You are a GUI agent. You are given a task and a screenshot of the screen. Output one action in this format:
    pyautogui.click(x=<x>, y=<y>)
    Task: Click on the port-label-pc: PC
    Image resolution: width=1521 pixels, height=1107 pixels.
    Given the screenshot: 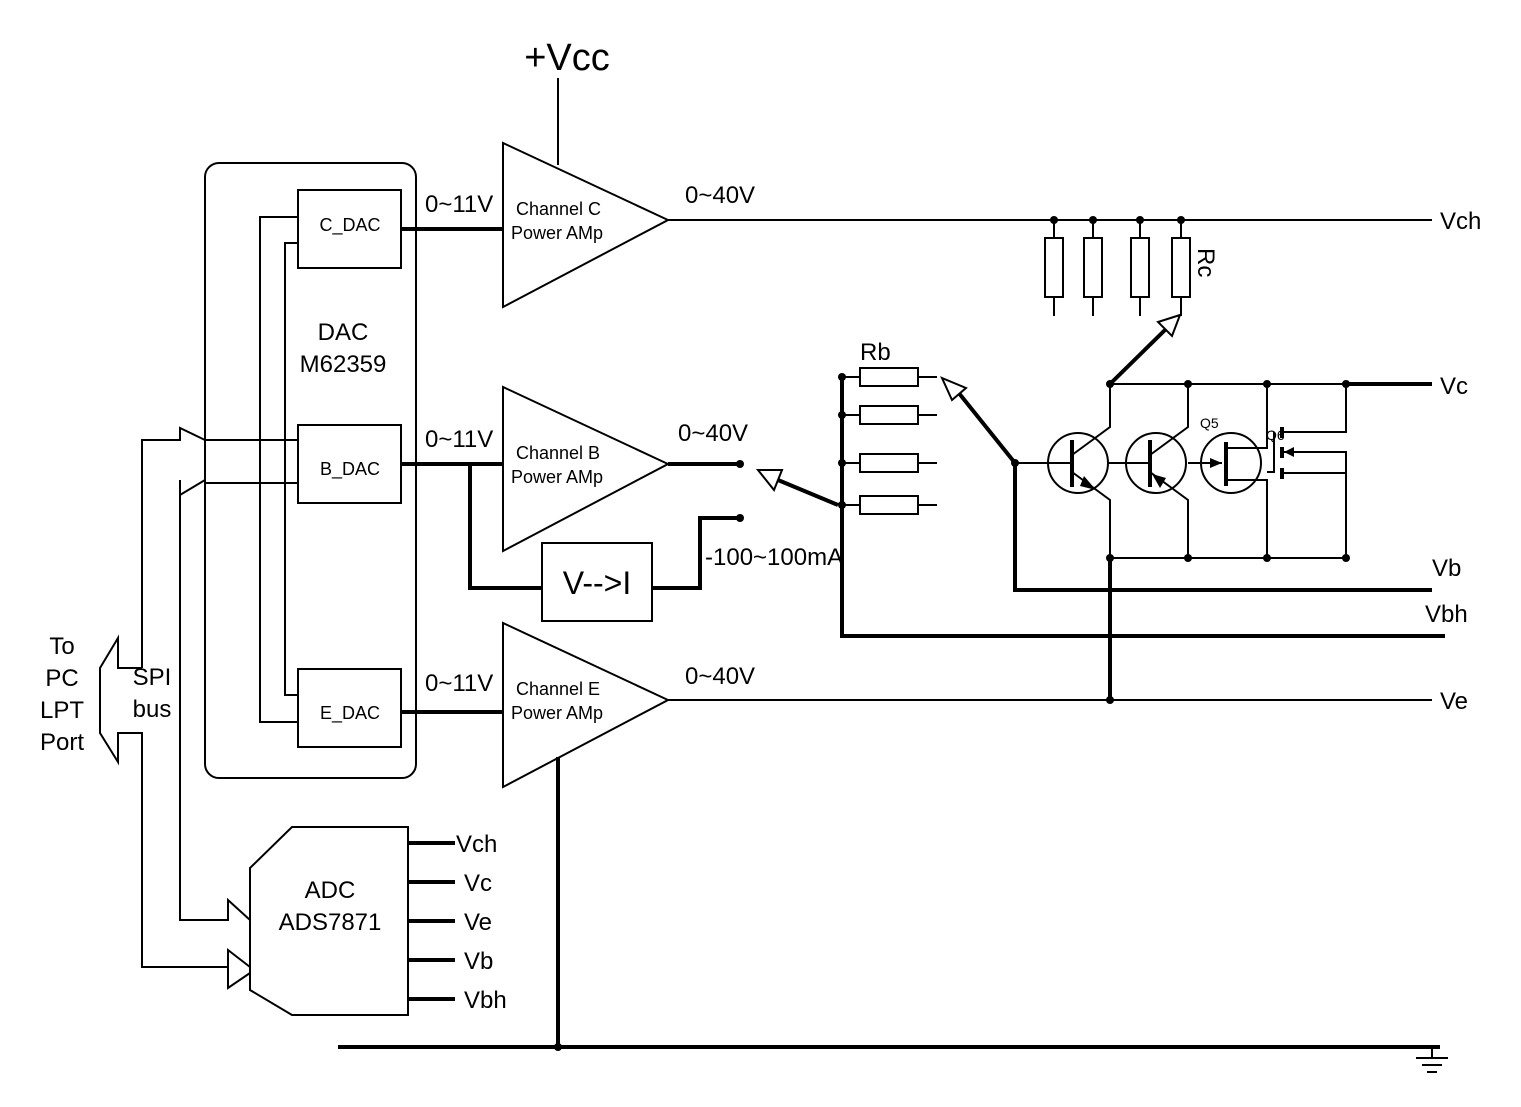 What is the action you would take?
    pyautogui.click(x=61, y=678)
    